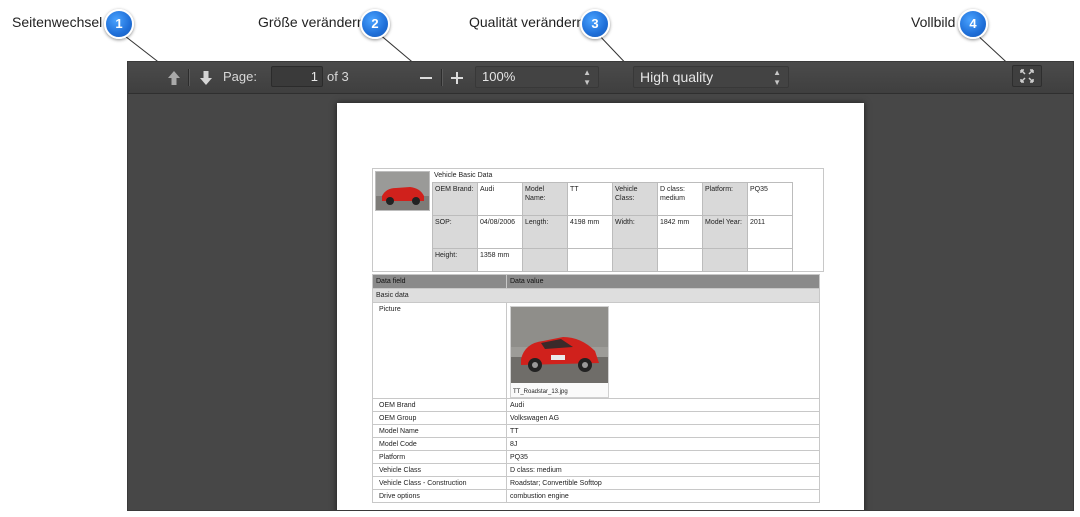  What do you see at coordinates (590, 199) in the screenshot?
I see `cell-value: TT` at bounding box center [590, 199].